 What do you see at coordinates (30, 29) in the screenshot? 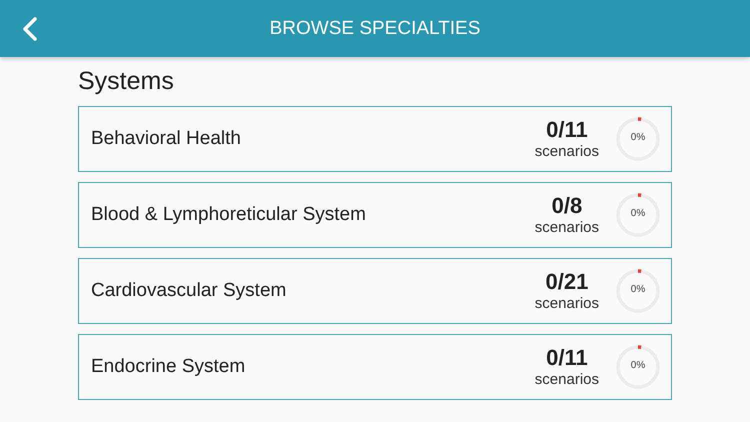
I see `chevron-left-icon` at bounding box center [30, 29].